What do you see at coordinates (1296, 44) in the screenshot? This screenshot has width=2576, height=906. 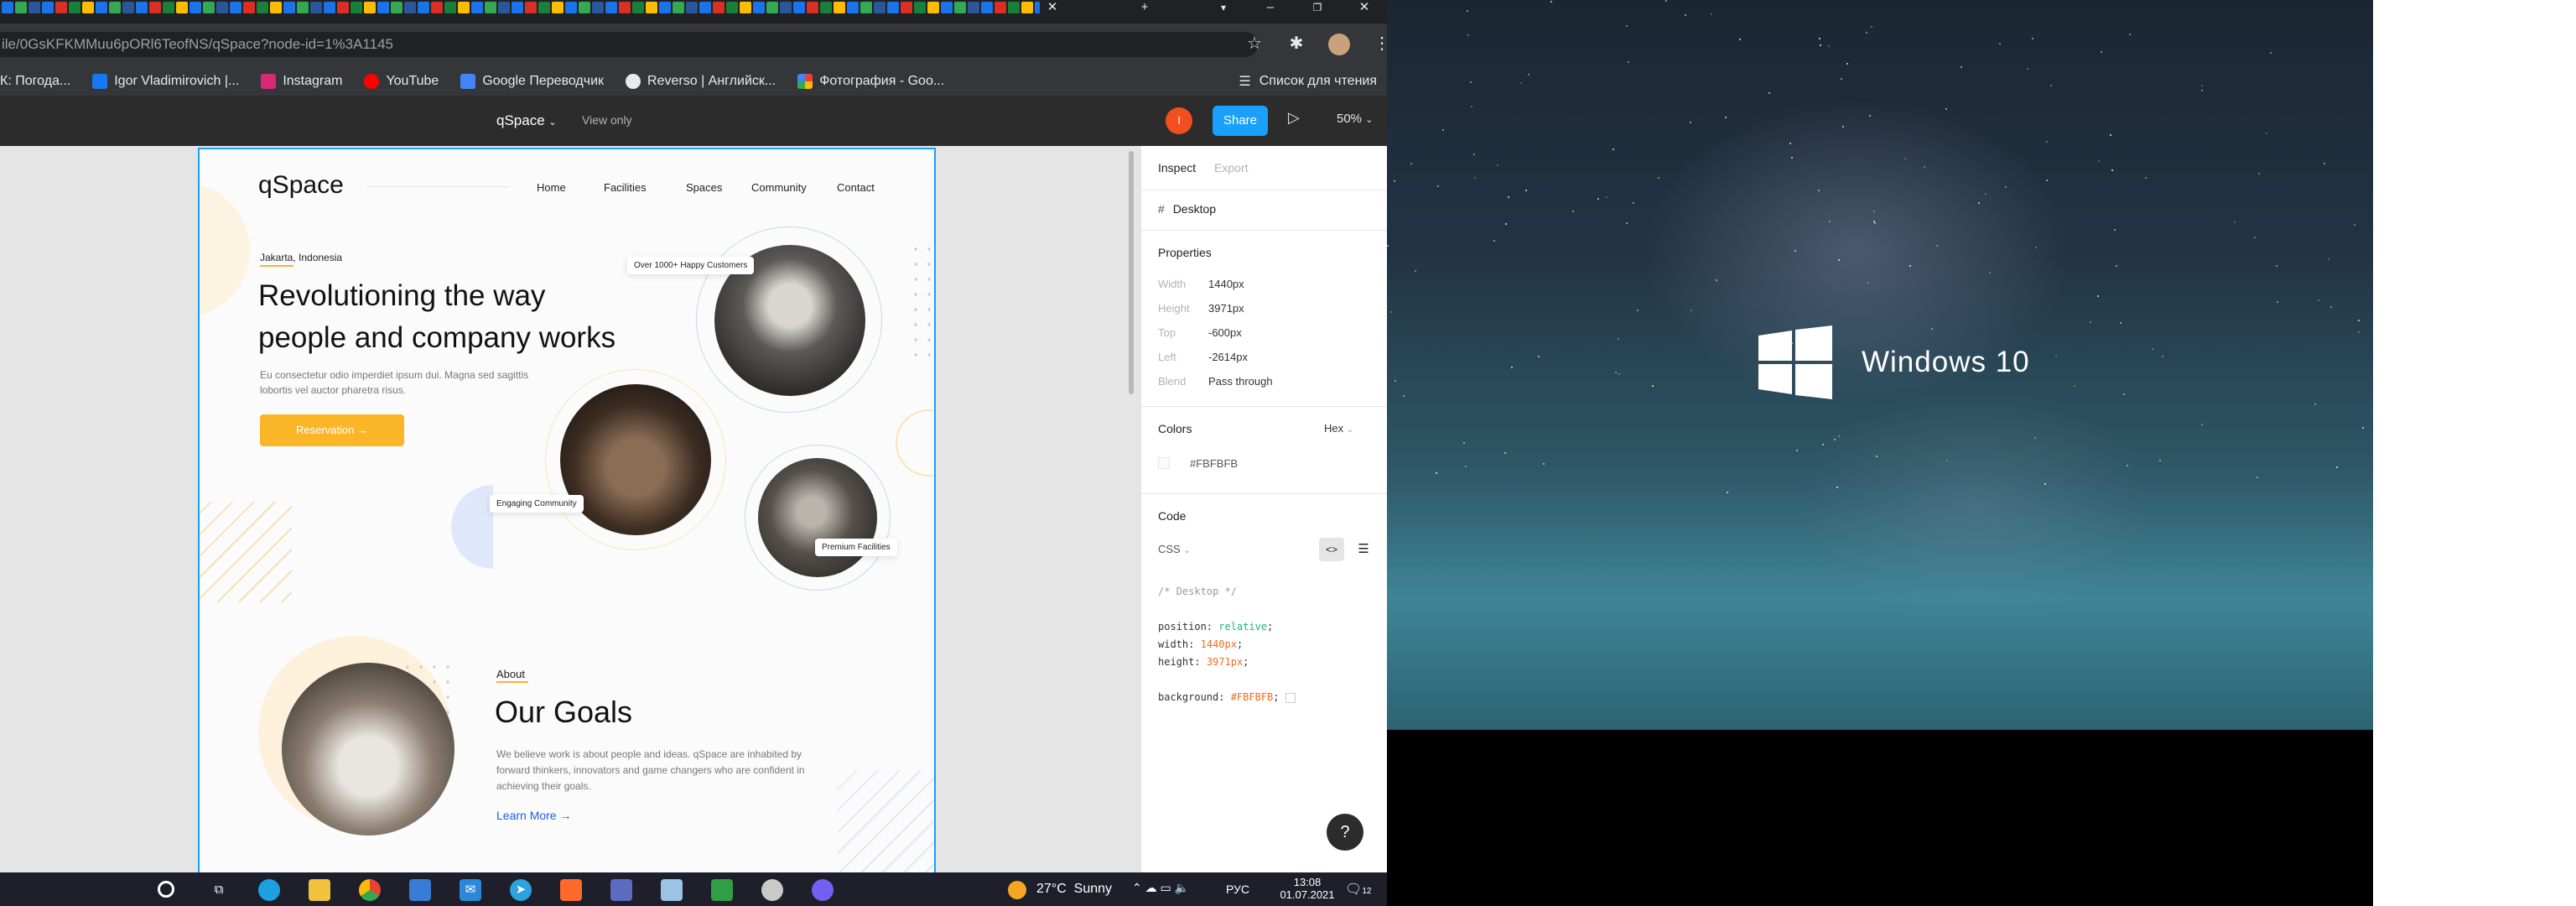 I see `extensions-icon: ✱` at bounding box center [1296, 44].